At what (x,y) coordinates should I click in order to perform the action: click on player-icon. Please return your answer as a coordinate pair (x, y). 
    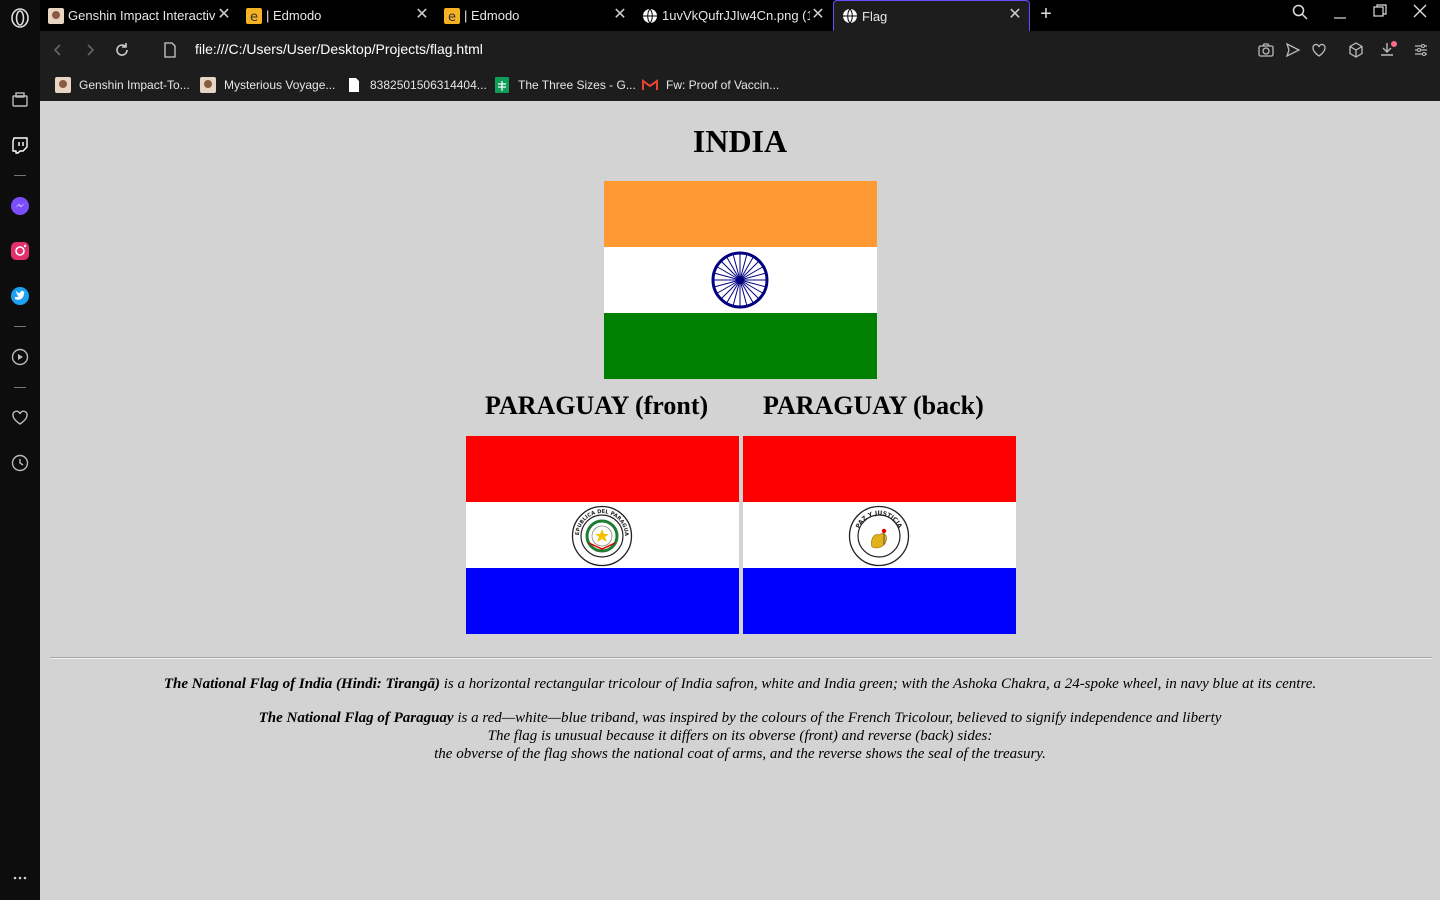
    Looking at the image, I should click on (20, 357).